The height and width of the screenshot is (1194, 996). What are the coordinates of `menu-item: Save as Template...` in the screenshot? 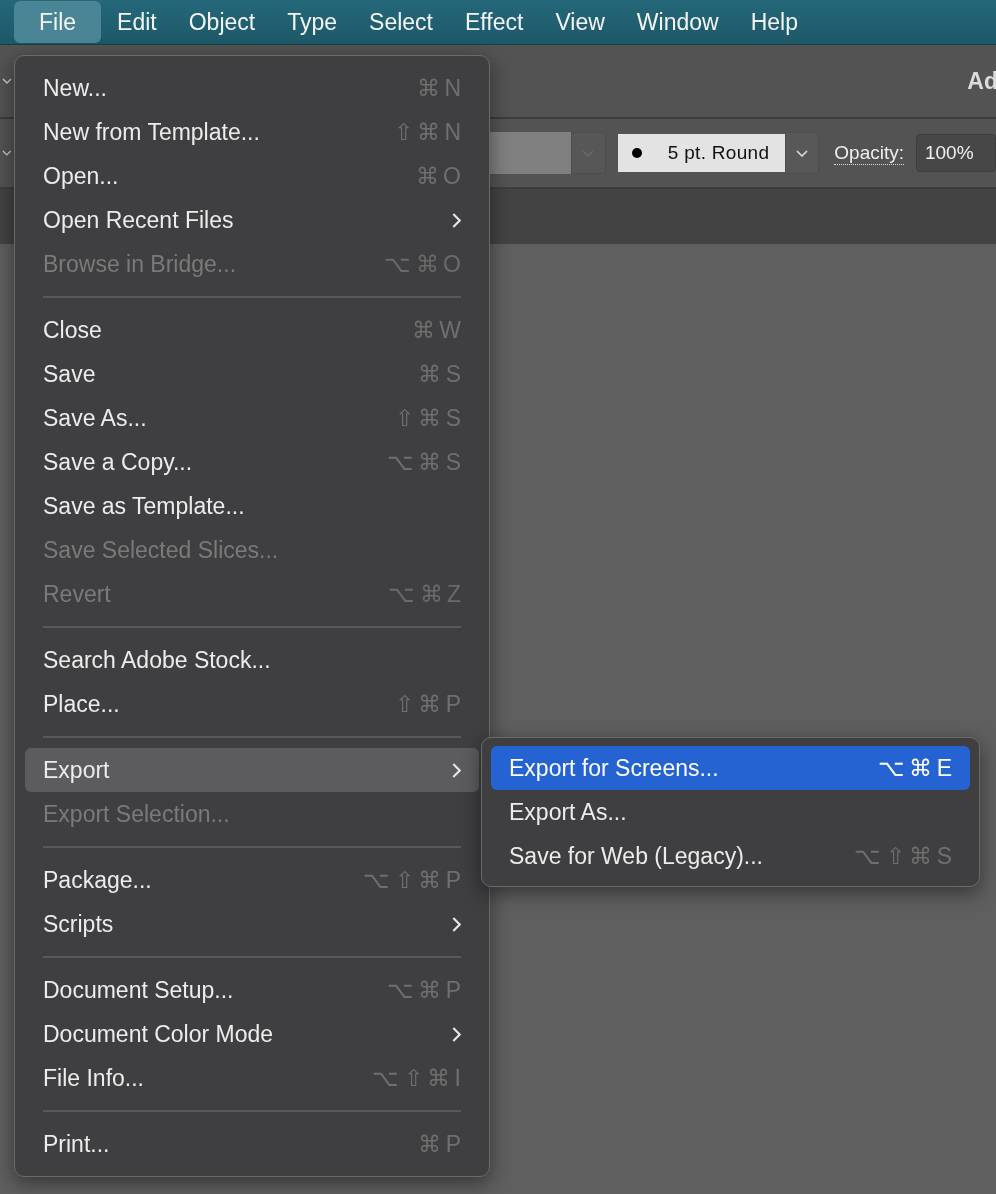 It's located at (252, 506).